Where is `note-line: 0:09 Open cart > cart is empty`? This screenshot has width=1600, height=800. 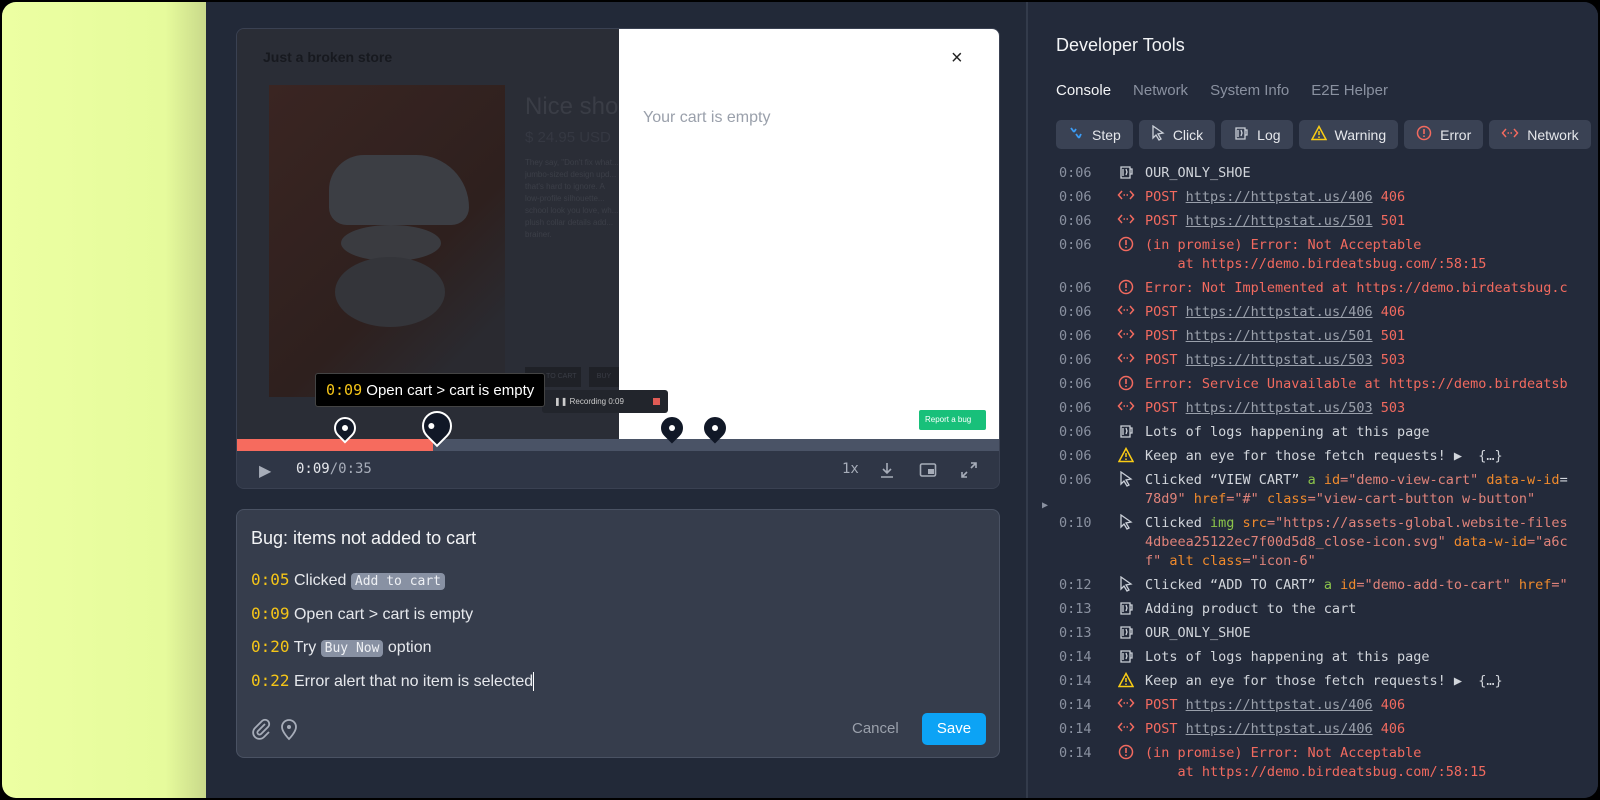 note-line: 0:09 Open cart > cart is empty is located at coordinates (362, 614).